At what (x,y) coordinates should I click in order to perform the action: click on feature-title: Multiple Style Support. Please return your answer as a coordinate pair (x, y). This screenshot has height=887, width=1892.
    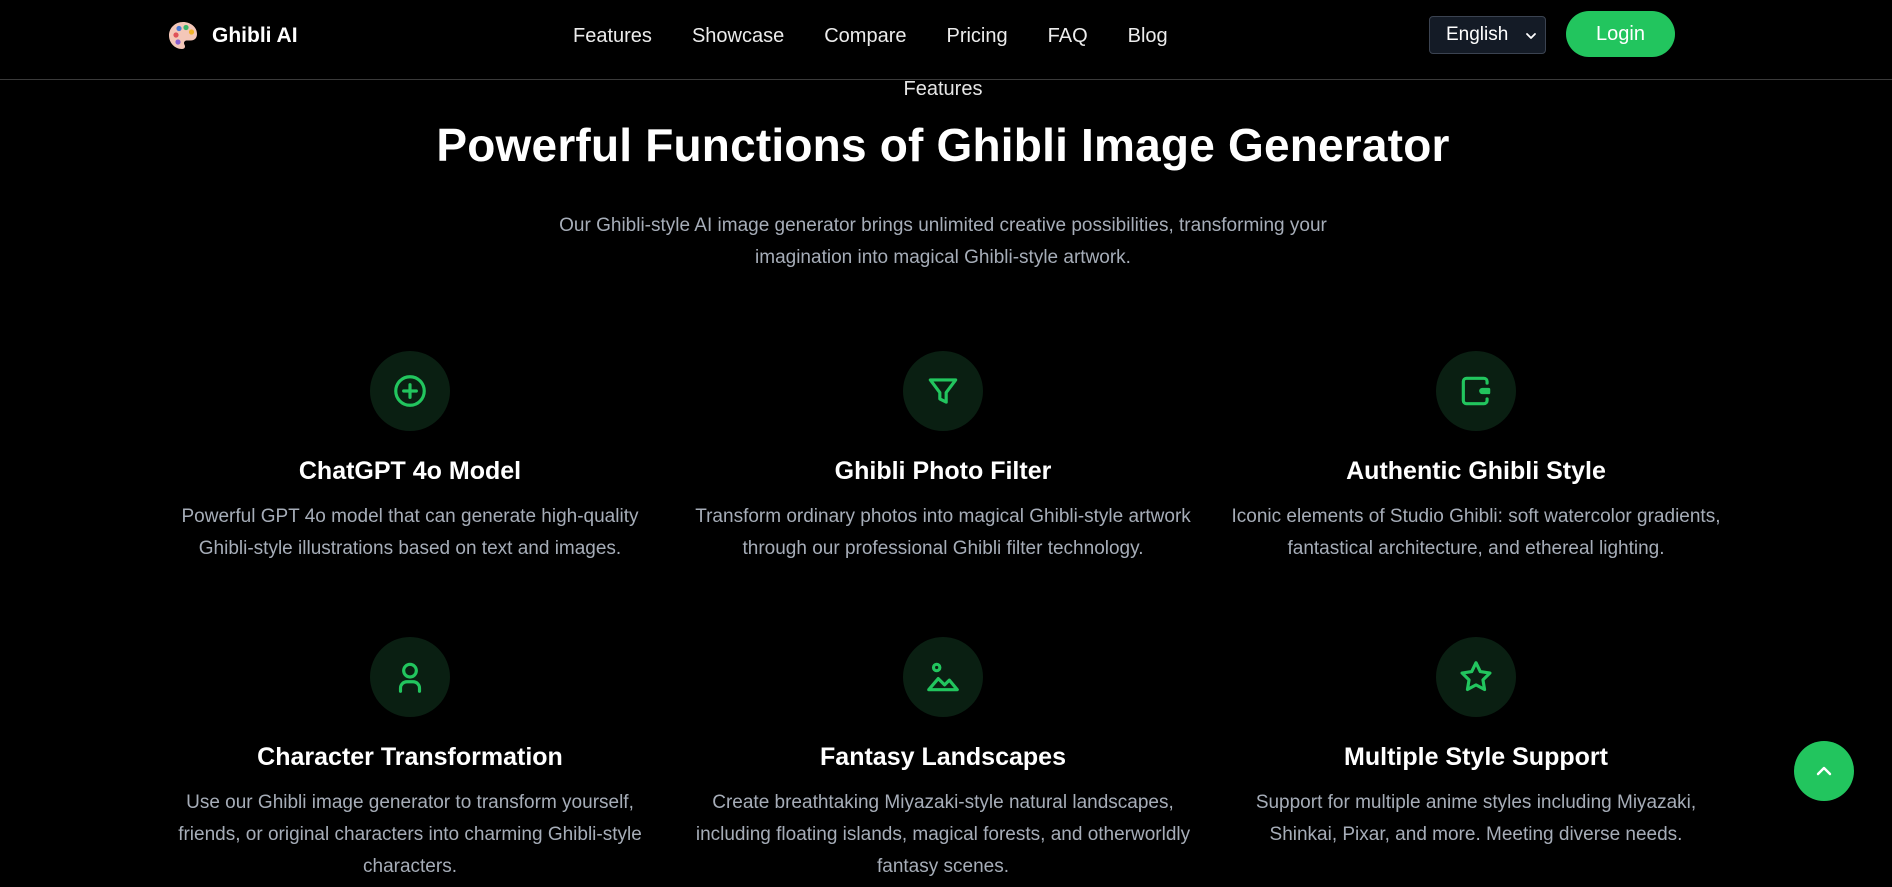
    Looking at the image, I should click on (1476, 757).